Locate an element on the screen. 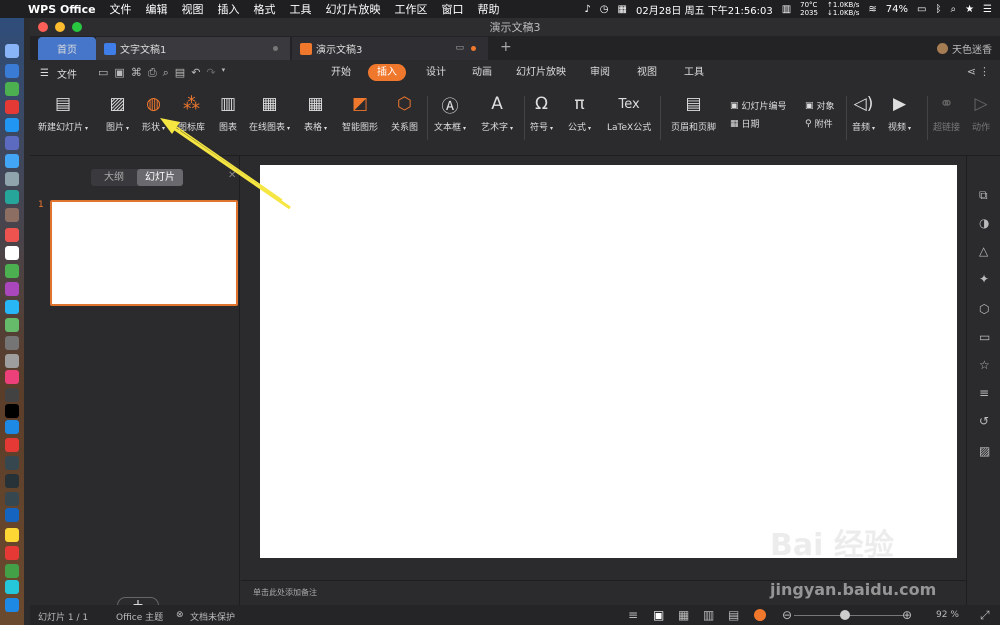  tv-icon is located at coordinates (12, 411).